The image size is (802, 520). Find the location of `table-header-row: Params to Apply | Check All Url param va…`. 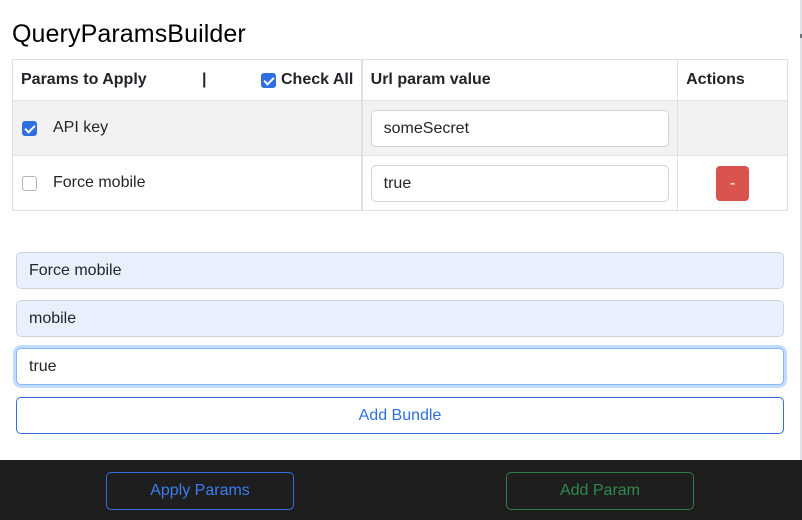

table-header-row: Params to Apply | Check All Url param va… is located at coordinates (399, 80).